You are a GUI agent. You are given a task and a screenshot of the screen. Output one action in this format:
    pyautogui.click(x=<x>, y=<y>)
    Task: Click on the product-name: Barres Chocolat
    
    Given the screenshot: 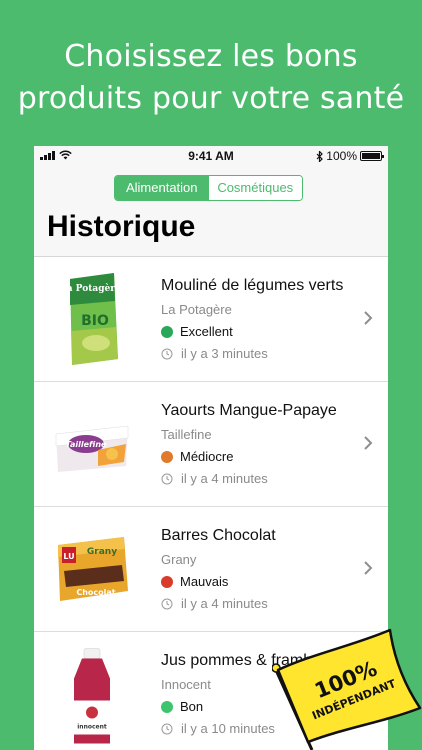 What is the action you would take?
    pyautogui.click(x=218, y=535)
    